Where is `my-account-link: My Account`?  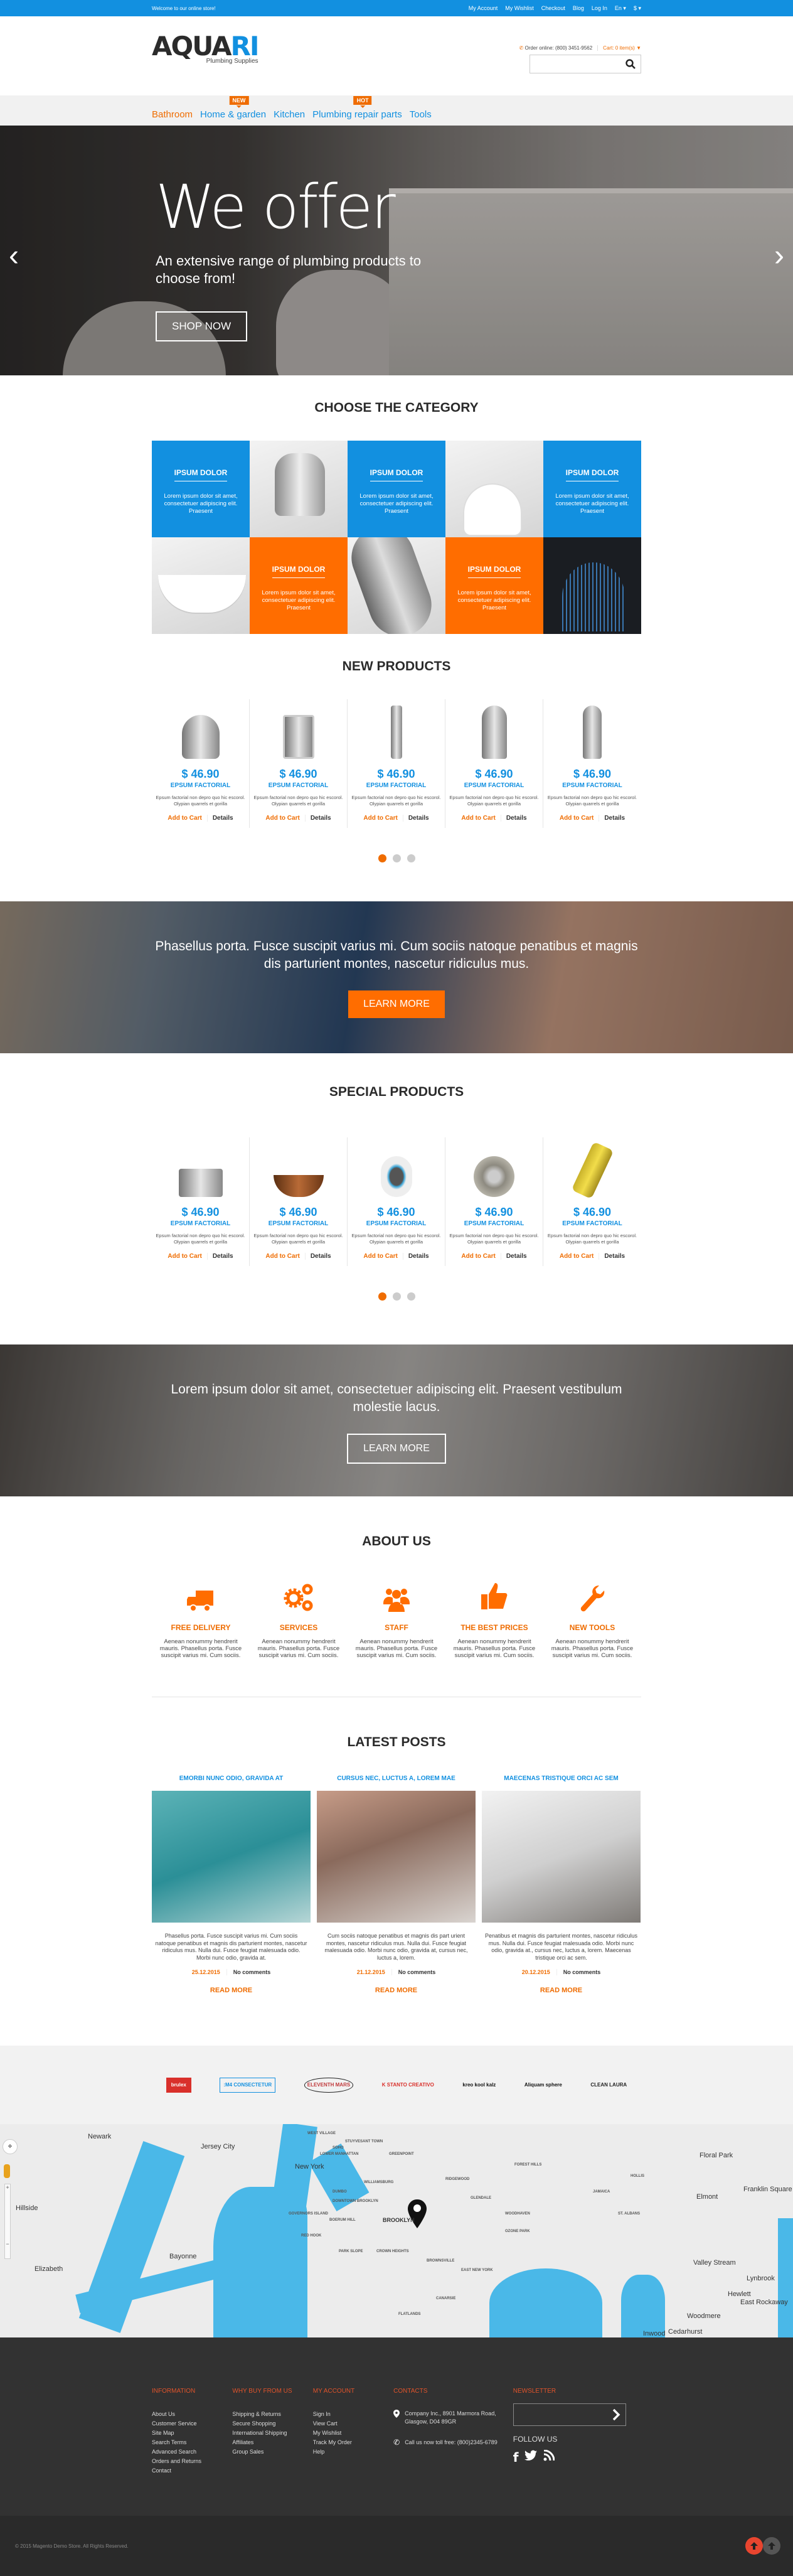
my-account-link: My Account is located at coordinates (484, 8).